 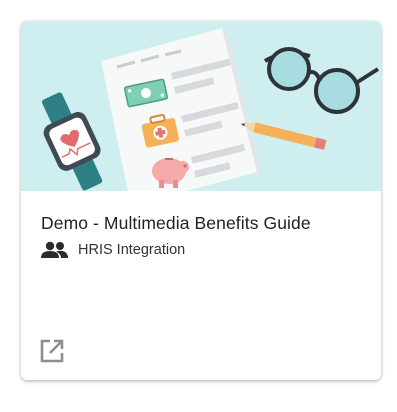 I want to click on open-in-new-button, so click(x=52, y=351).